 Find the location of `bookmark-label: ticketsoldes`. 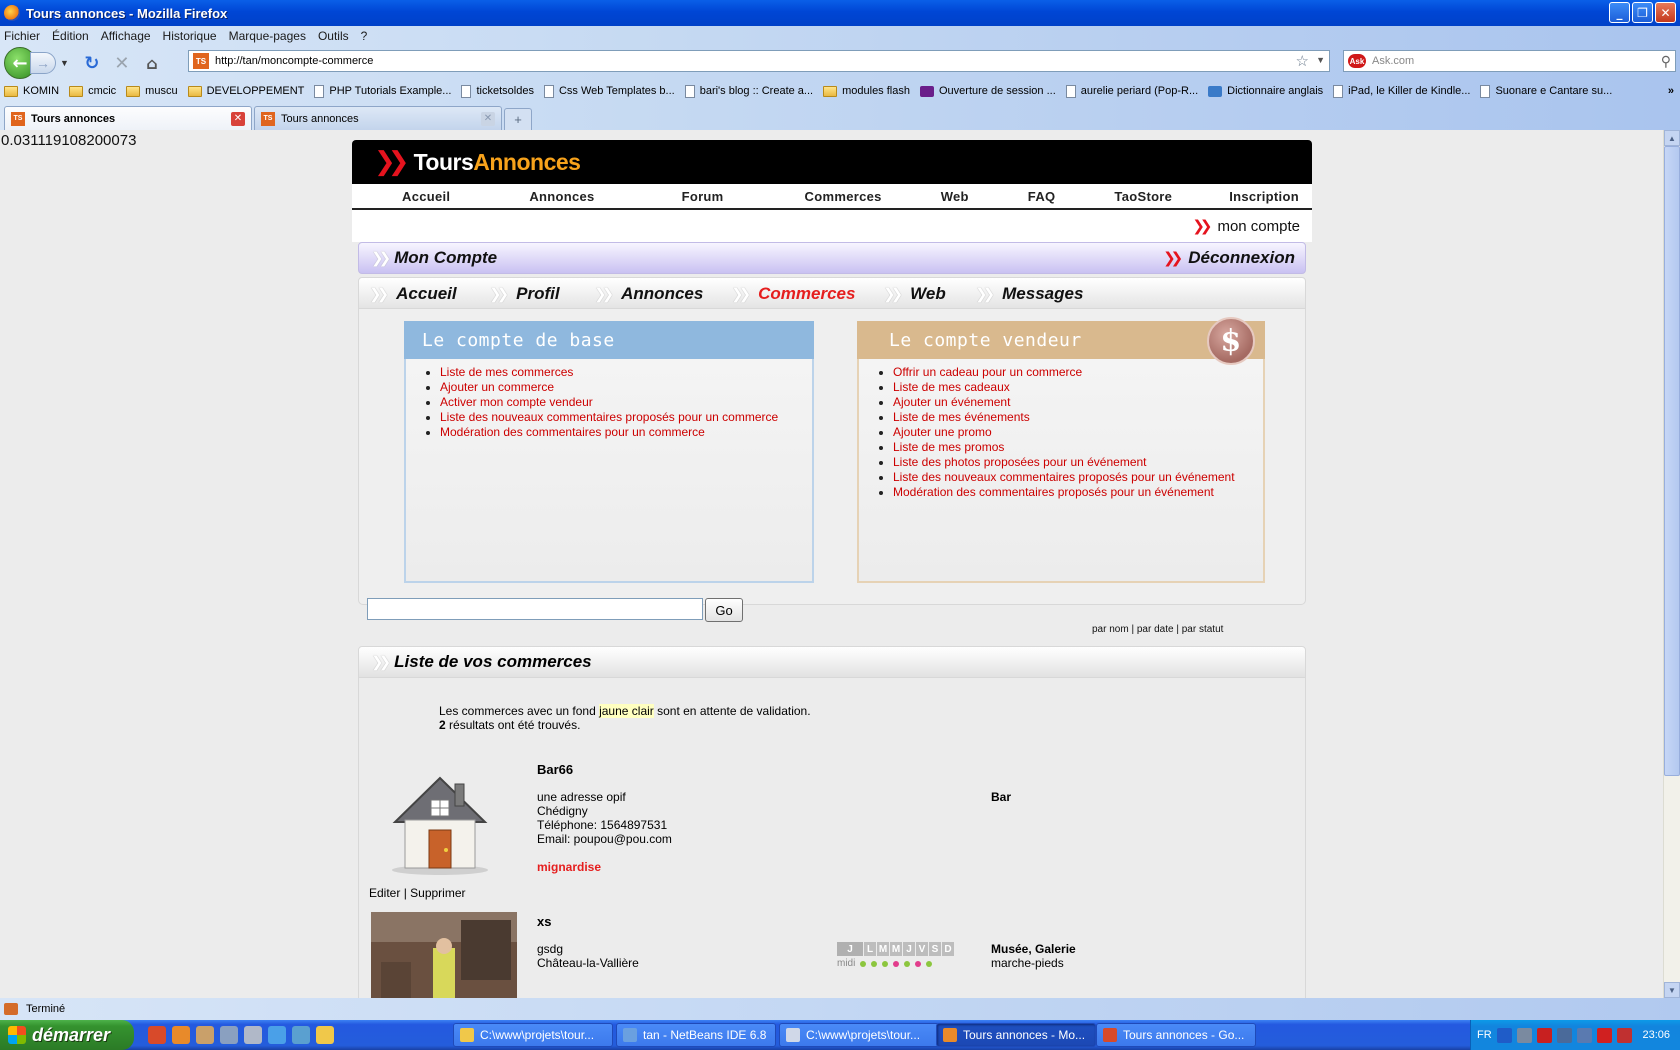

bookmark-label: ticketsoldes is located at coordinates (504, 91).